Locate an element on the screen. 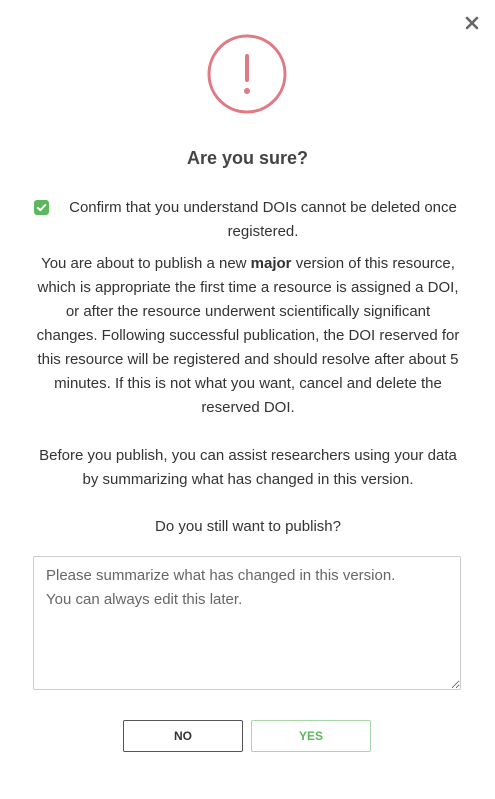  checkmark-icon is located at coordinates (41, 208).